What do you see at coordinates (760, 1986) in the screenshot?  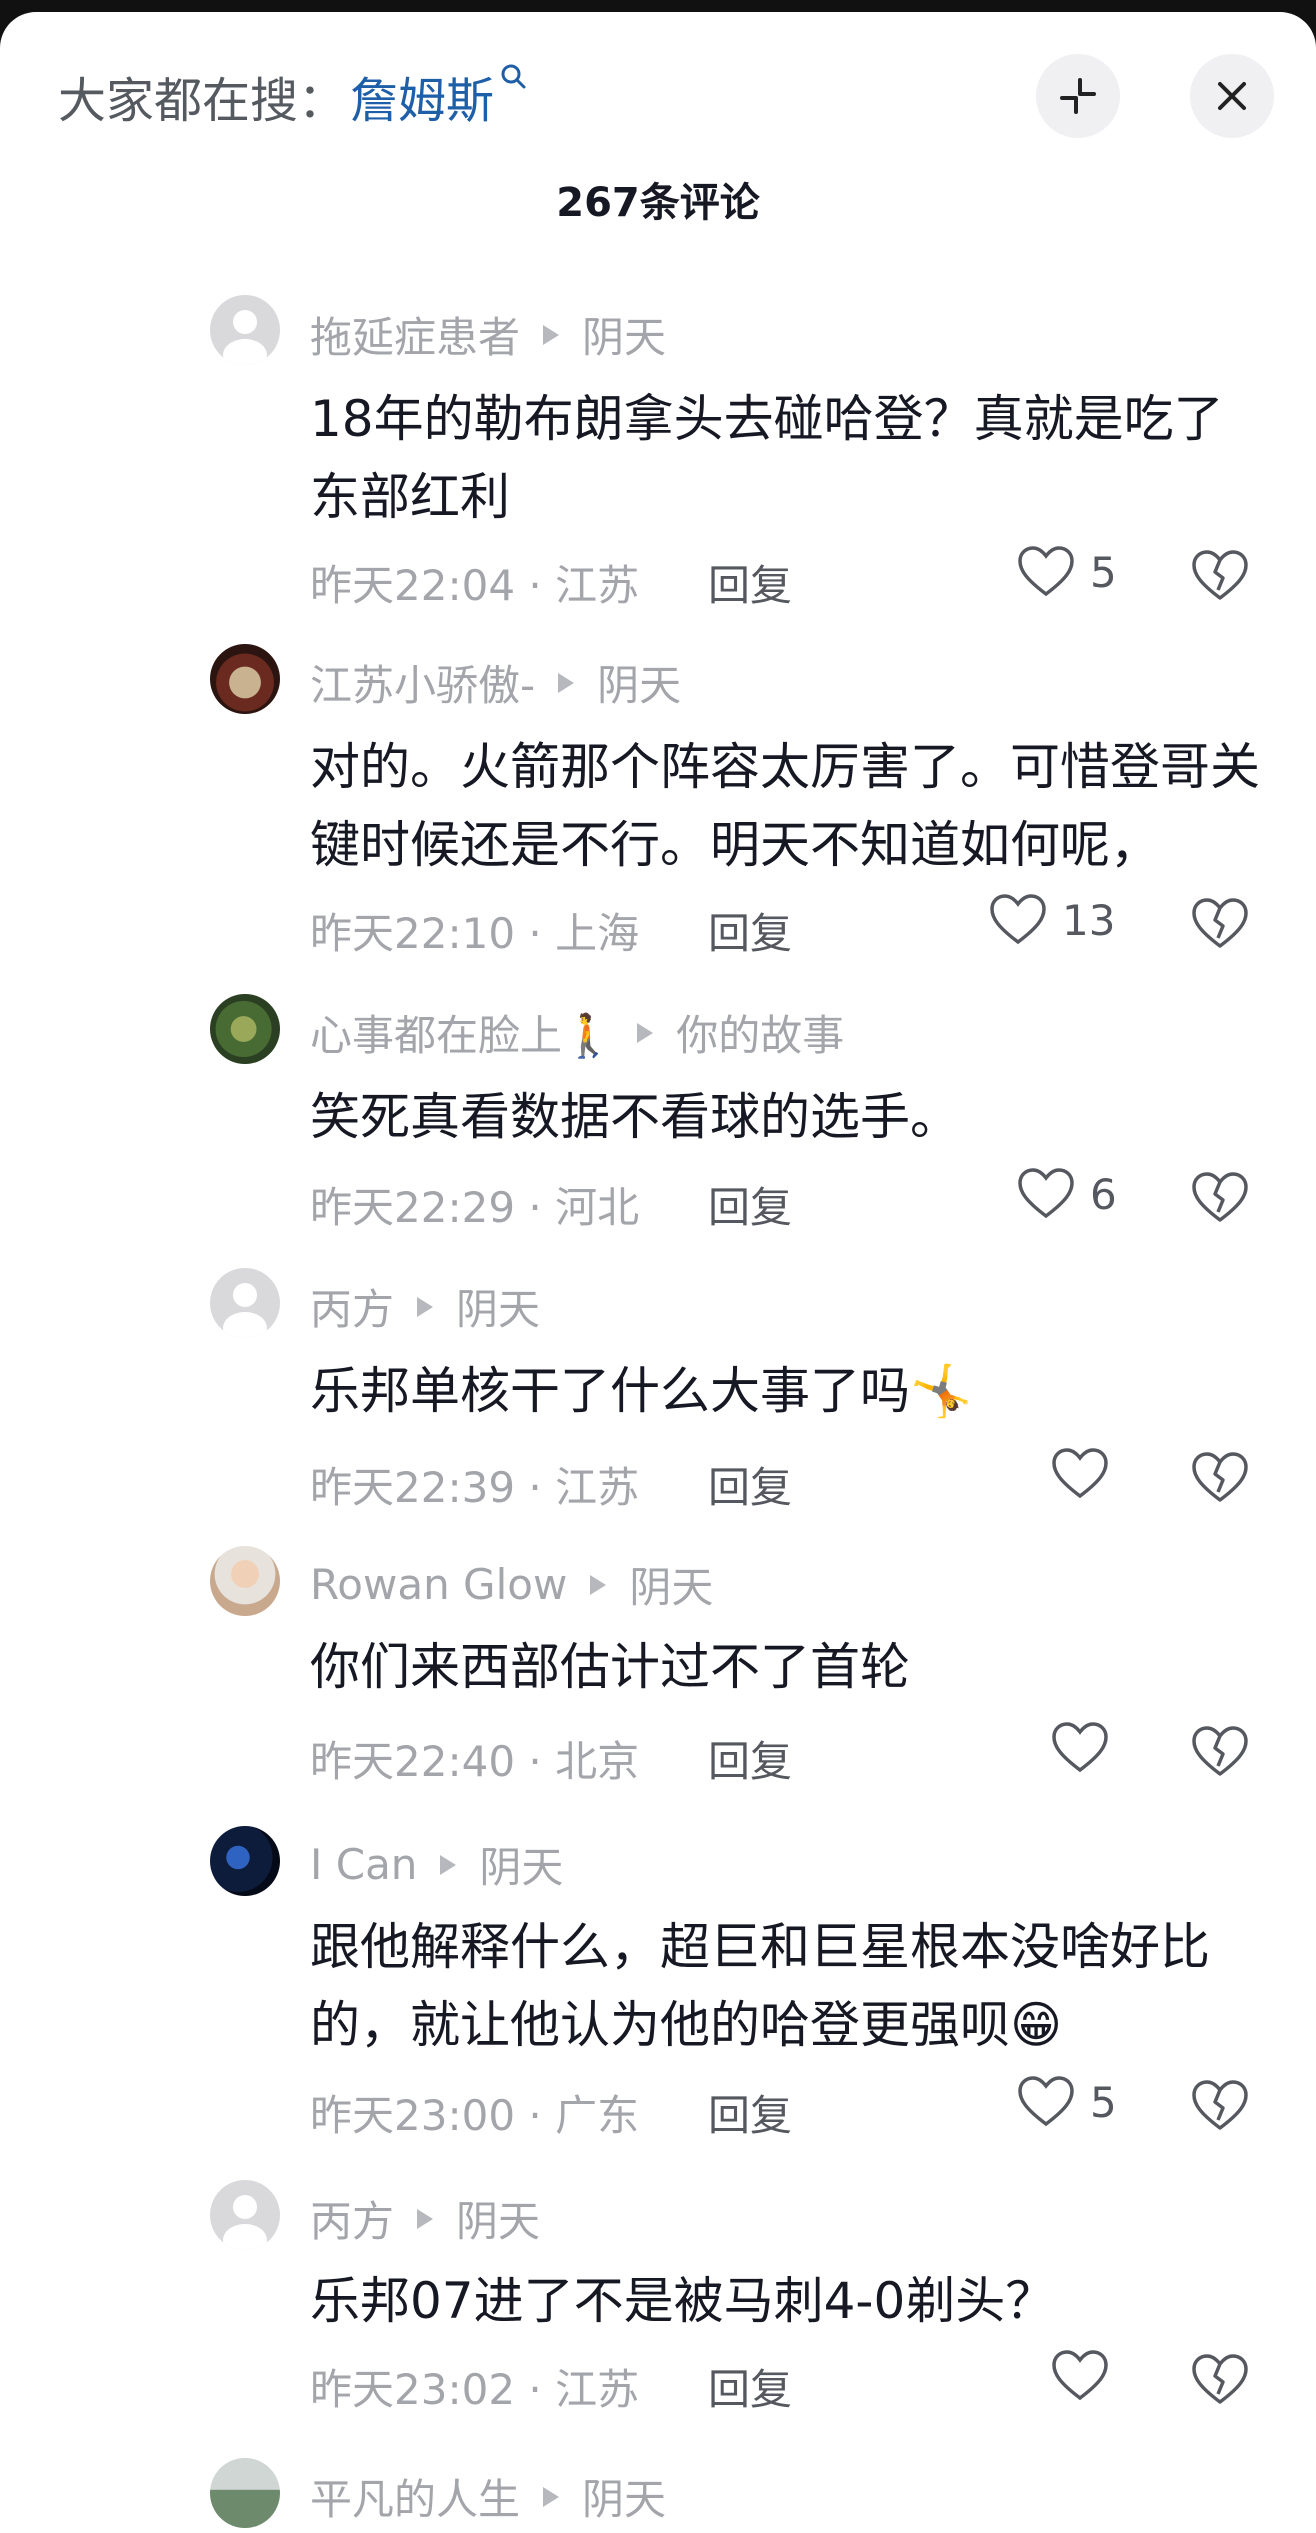 I see `comment-text: 跟他解释什么，超巨和巨星根本没啥好比的，就让他认为他的哈登更强呗😁` at bounding box center [760, 1986].